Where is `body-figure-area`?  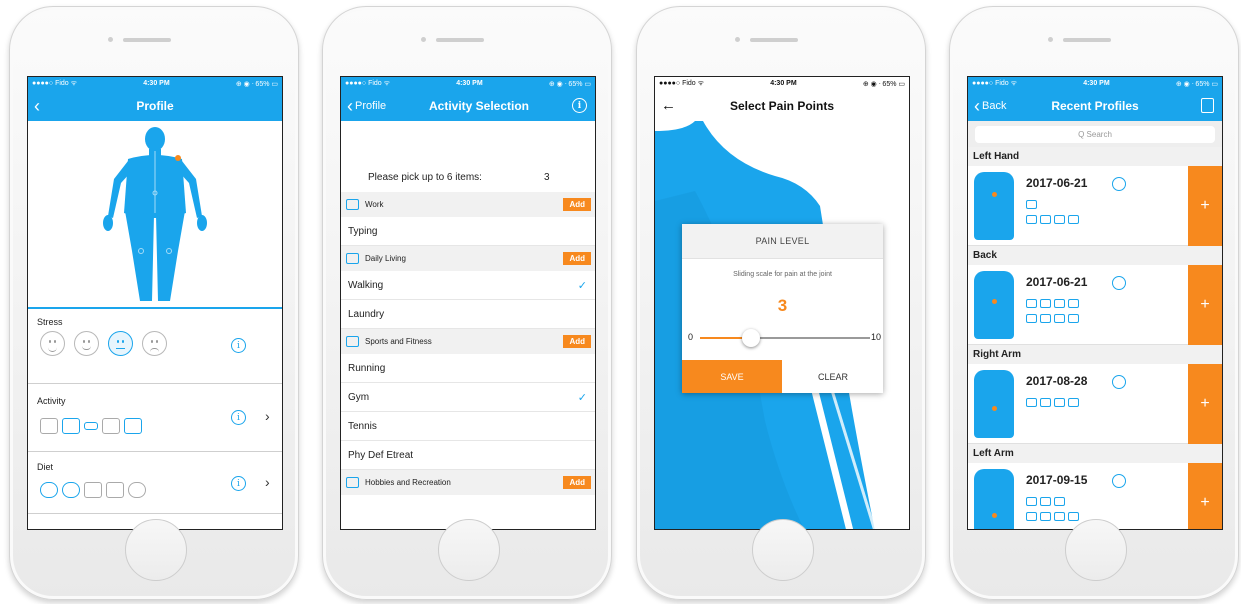
body-figure-area is located at coordinates (155, 215).